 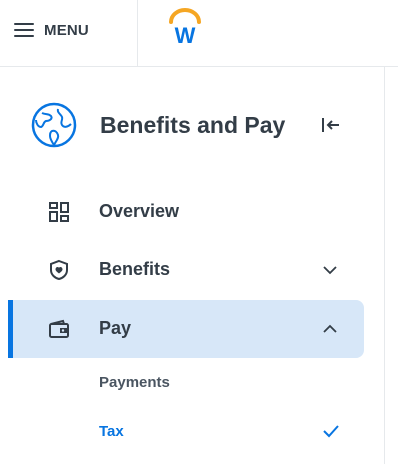 What do you see at coordinates (186, 270) in the screenshot?
I see `nav-item-benefits: Benefits` at bounding box center [186, 270].